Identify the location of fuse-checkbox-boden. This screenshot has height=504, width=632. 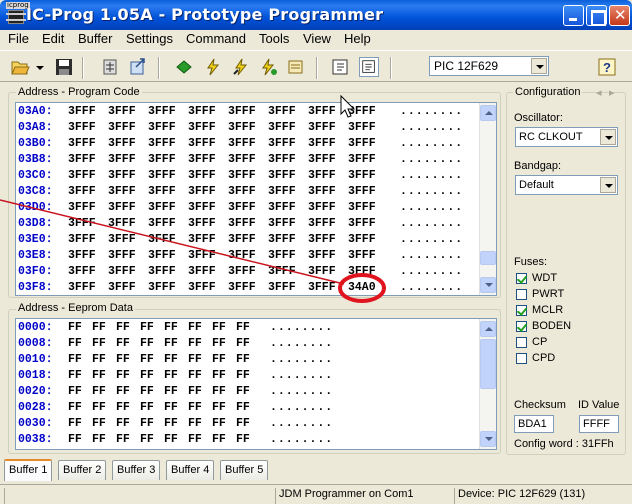
(521, 326).